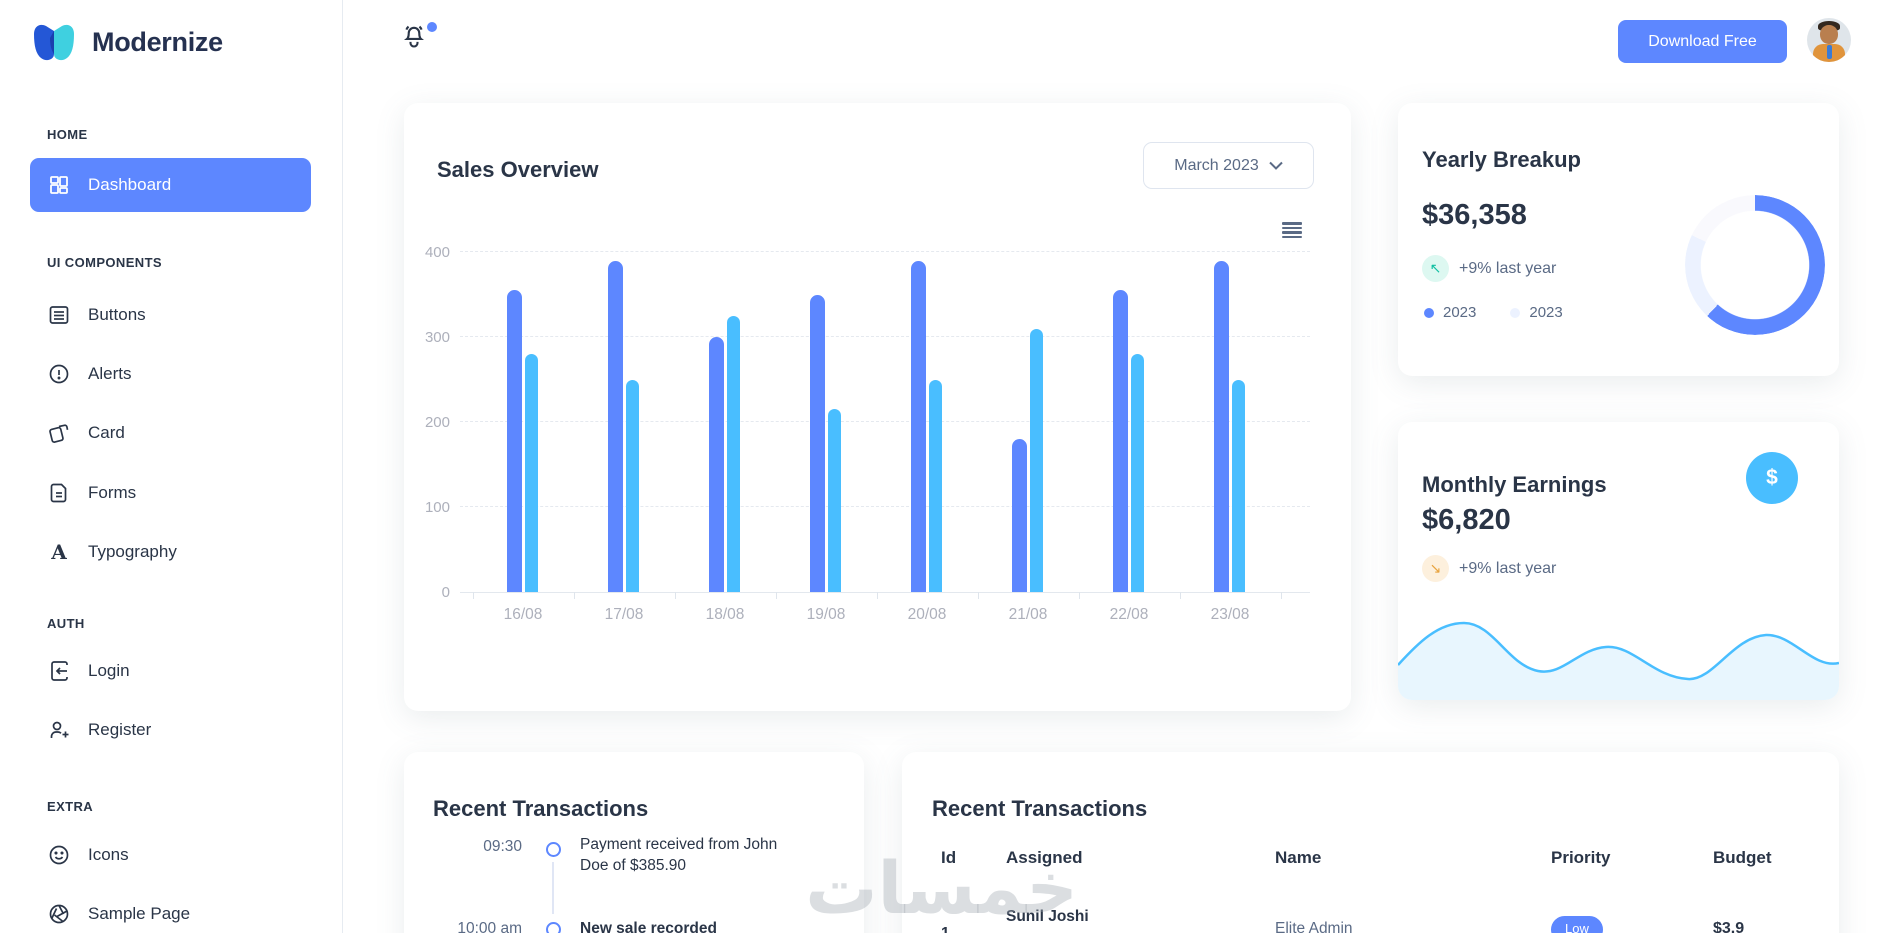 This screenshot has width=1902, height=933. I want to click on smiley-icon, so click(59, 855).